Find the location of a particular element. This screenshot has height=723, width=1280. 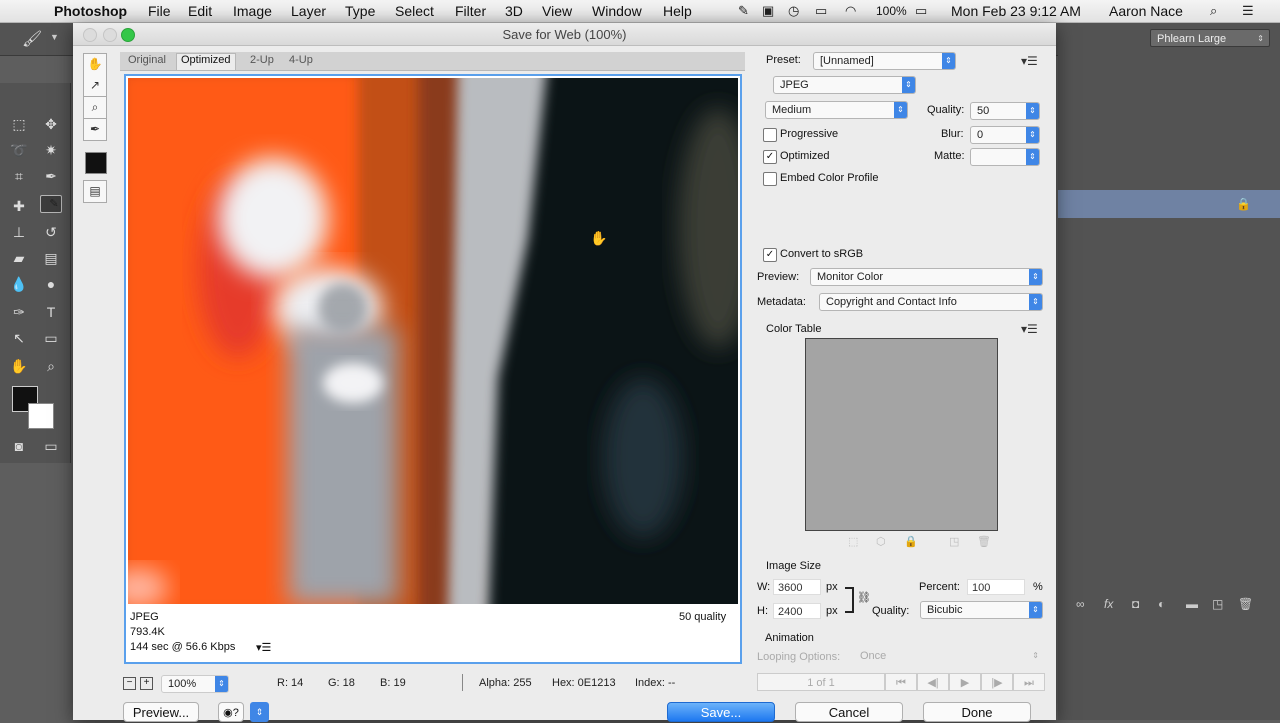

quick-mask-icon: ◙ is located at coordinates (19, 446).